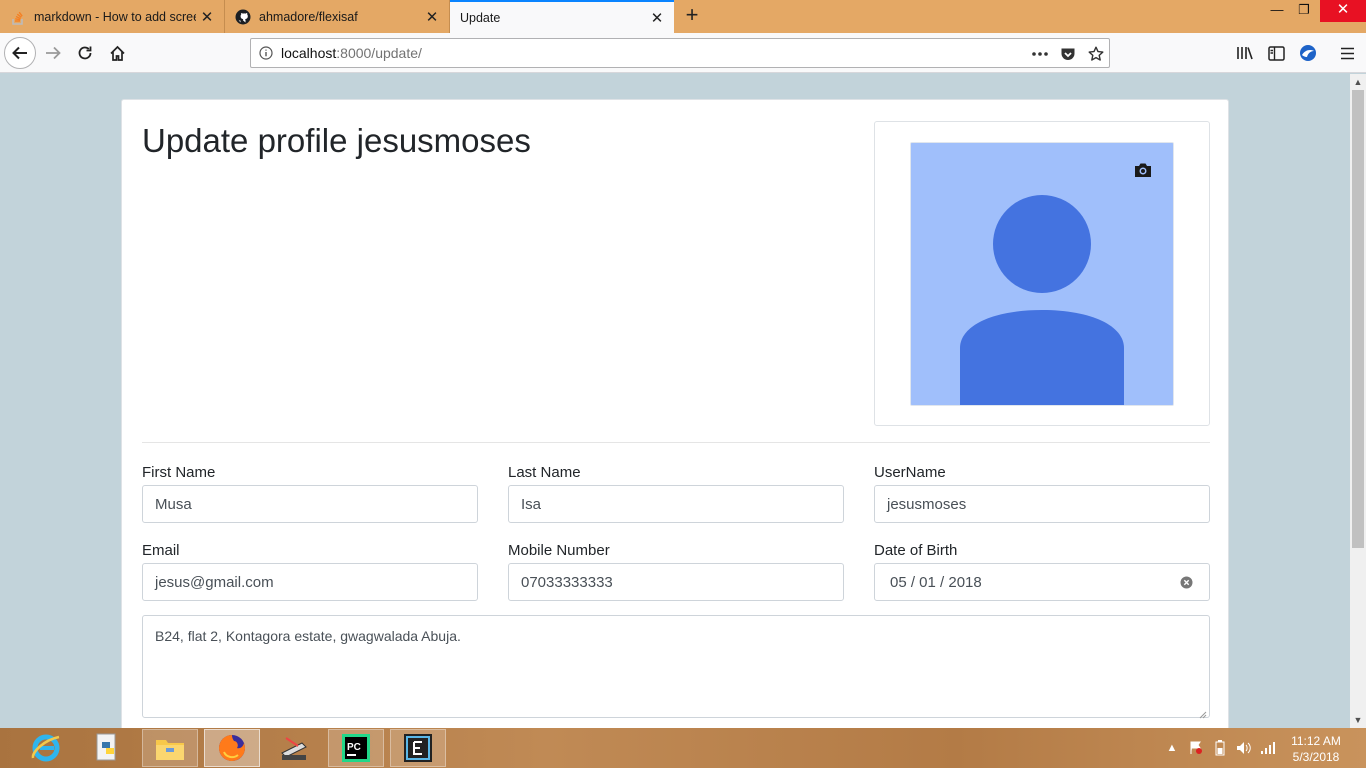 The width and height of the screenshot is (1366, 768). What do you see at coordinates (1096, 54) in the screenshot?
I see `bookmark-star-icon` at bounding box center [1096, 54].